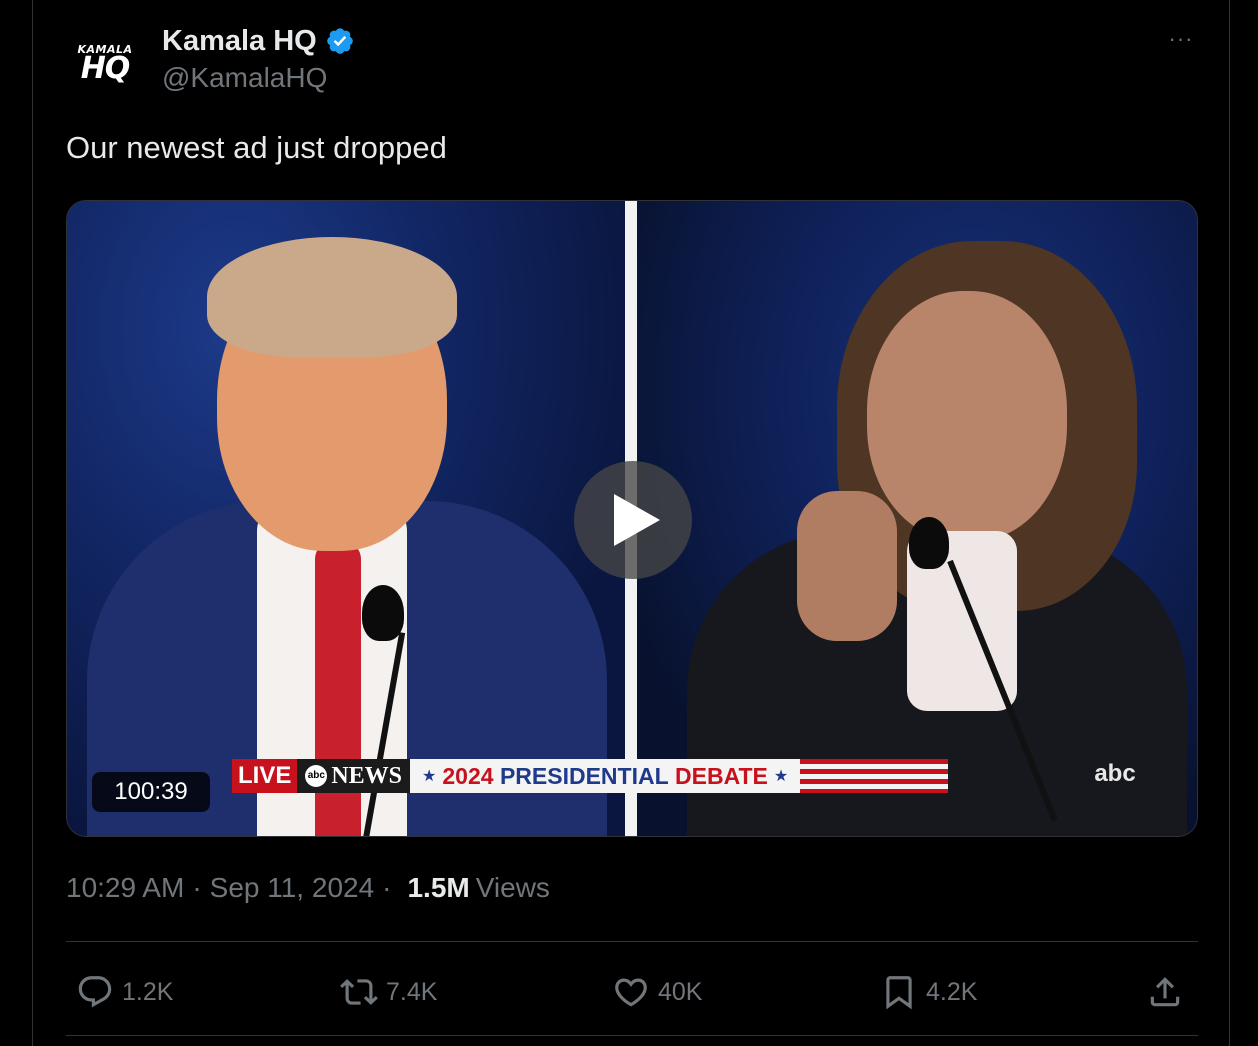 The image size is (1258, 1046). Describe the element at coordinates (1115, 773) in the screenshot. I see `channel-logo: abc` at that location.